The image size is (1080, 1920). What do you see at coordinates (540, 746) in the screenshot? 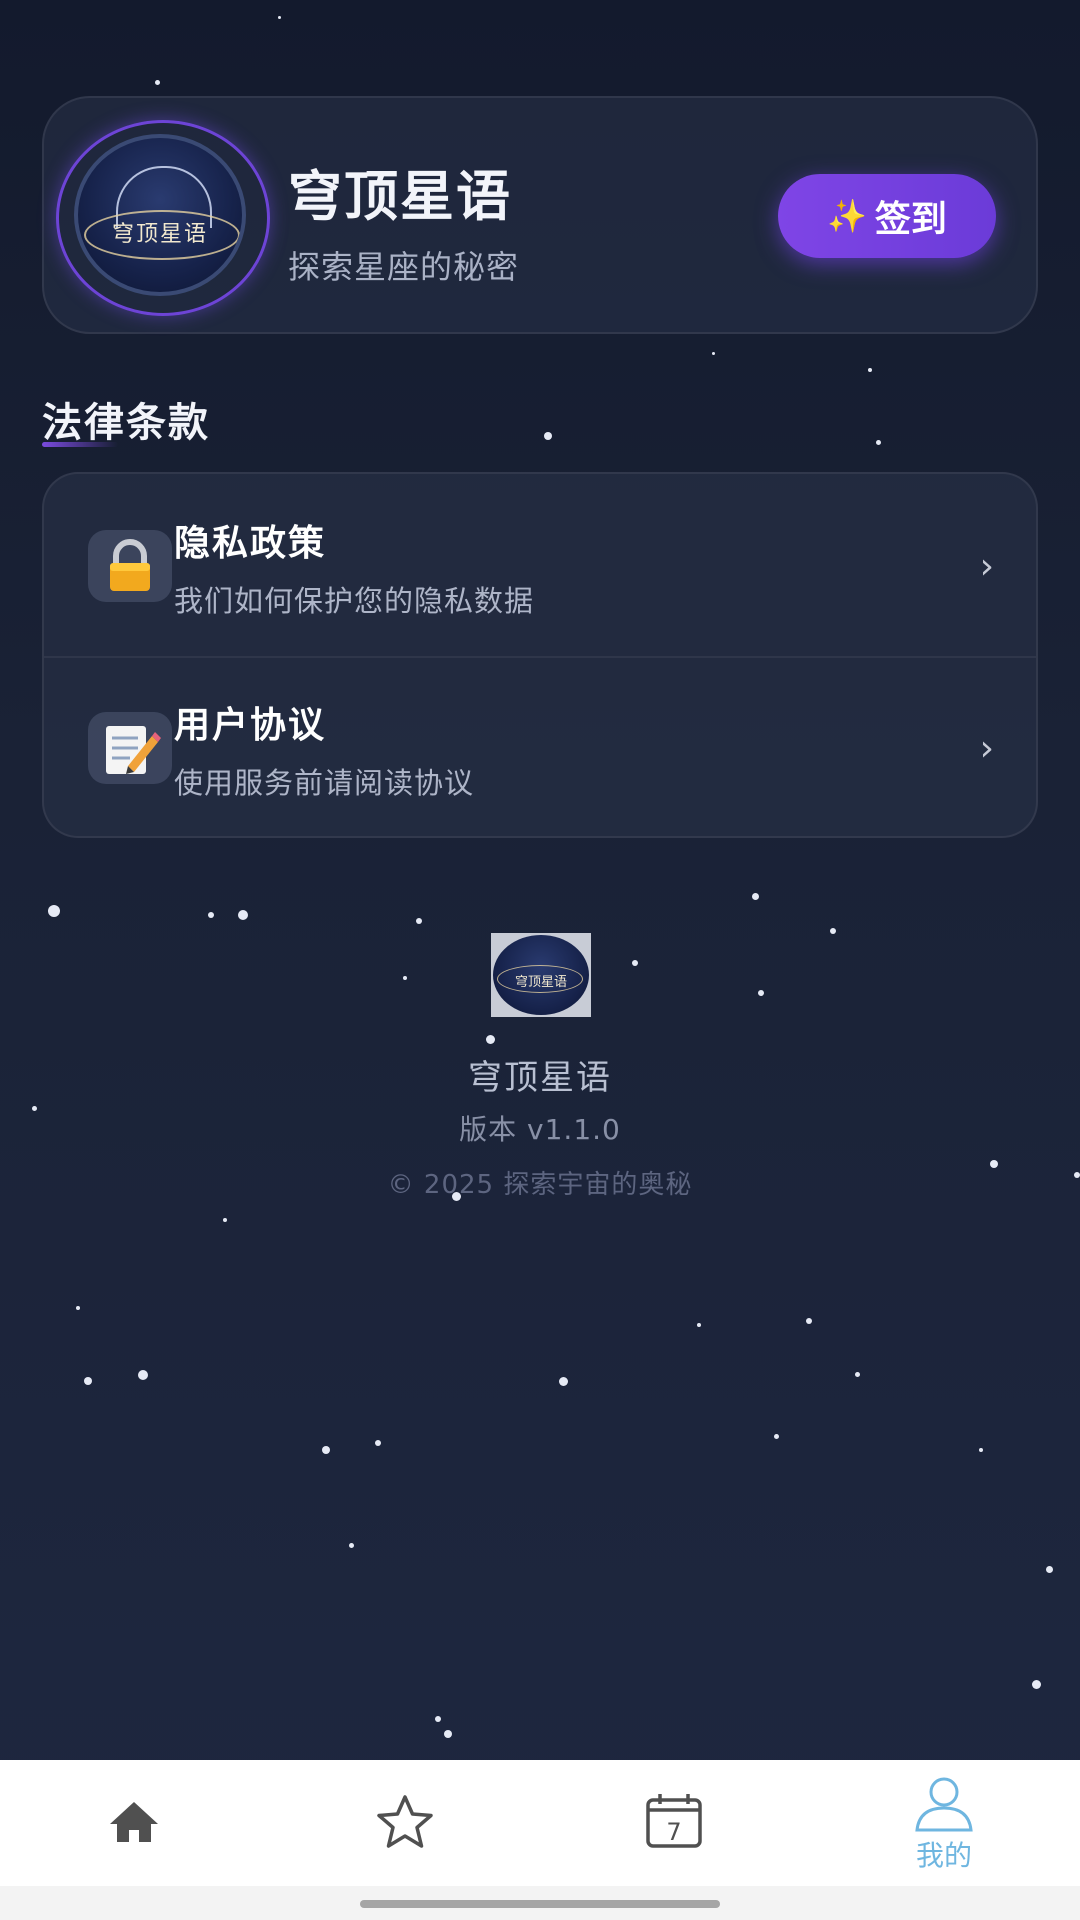
I see `list-item-user-agreement: 用户协议 使用服务前请阅读协议 ›` at bounding box center [540, 746].